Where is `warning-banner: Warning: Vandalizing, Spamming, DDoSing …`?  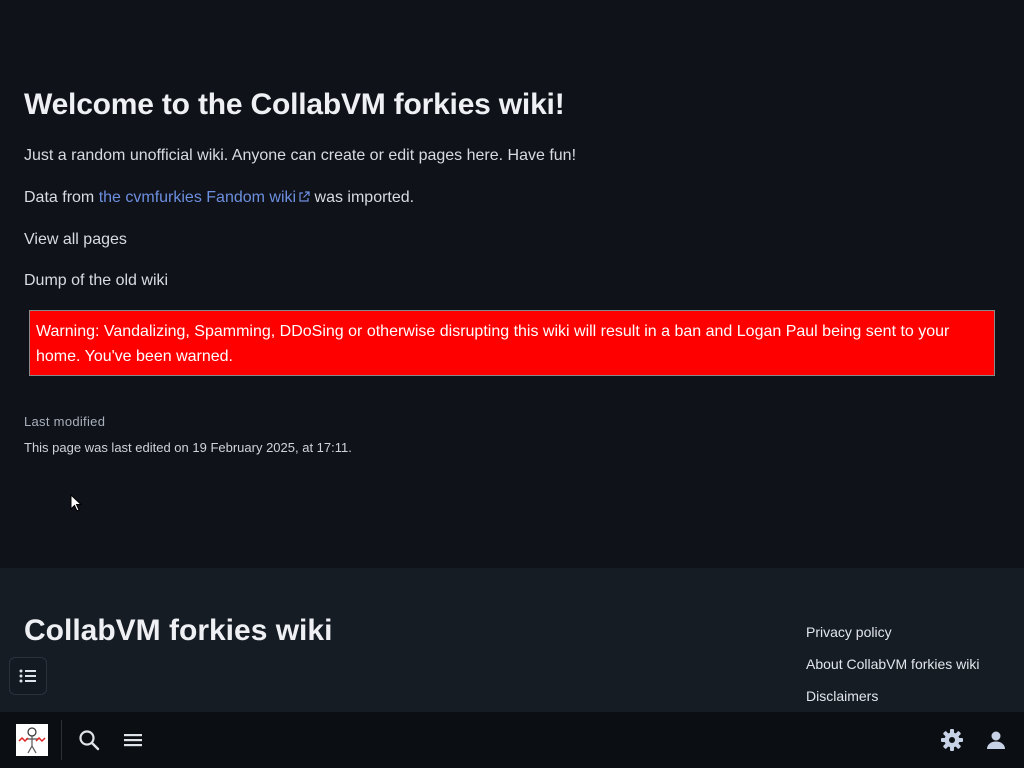 warning-banner: Warning: Vandalizing, Spamming, DDoSing … is located at coordinates (512, 343).